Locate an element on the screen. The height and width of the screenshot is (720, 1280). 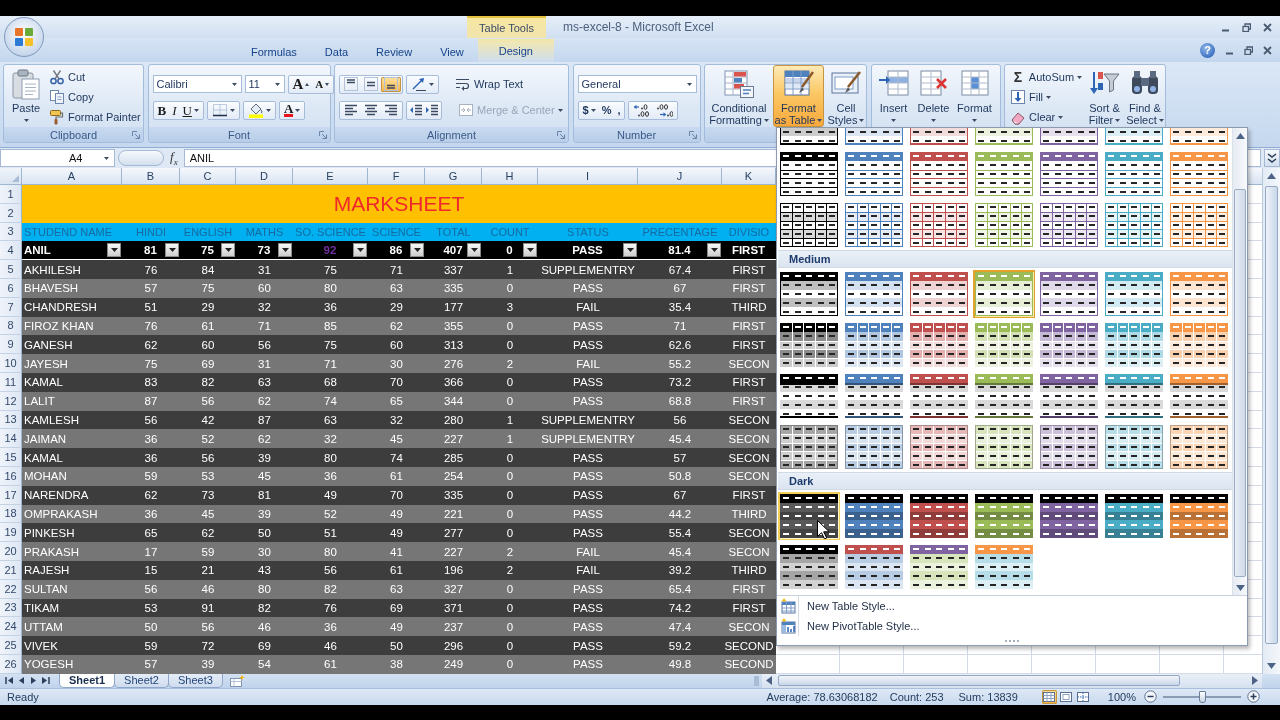
comma-style-button: , is located at coordinates (619, 110).